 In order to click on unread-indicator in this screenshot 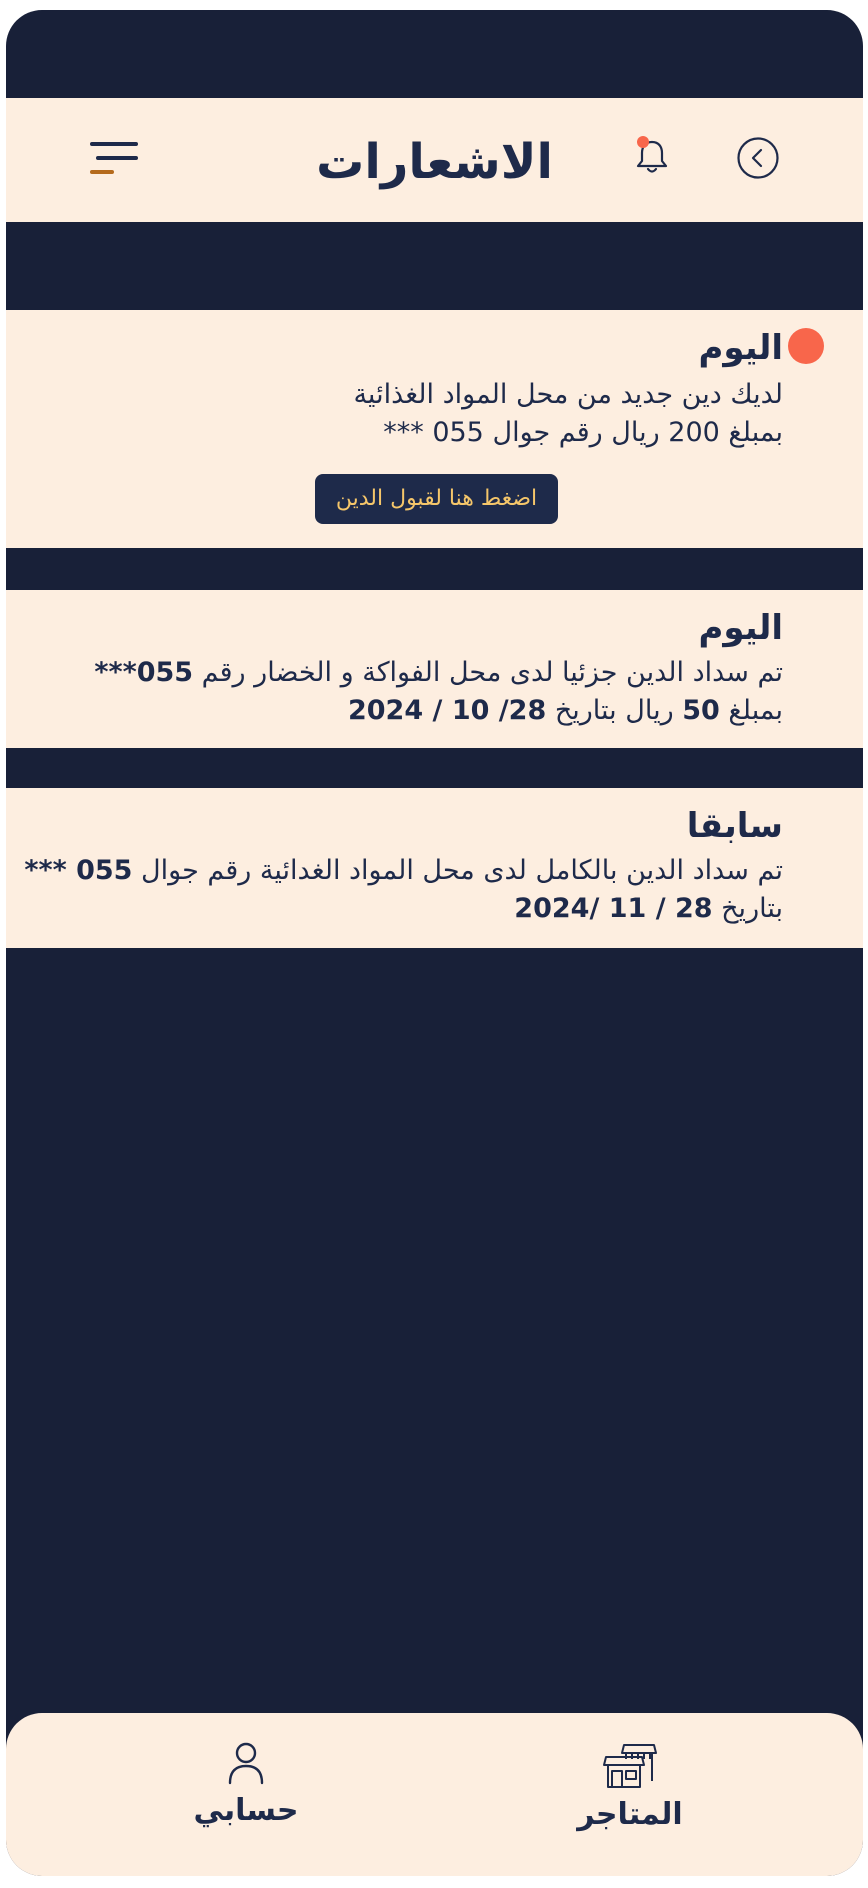, I will do `click(806, 346)`.